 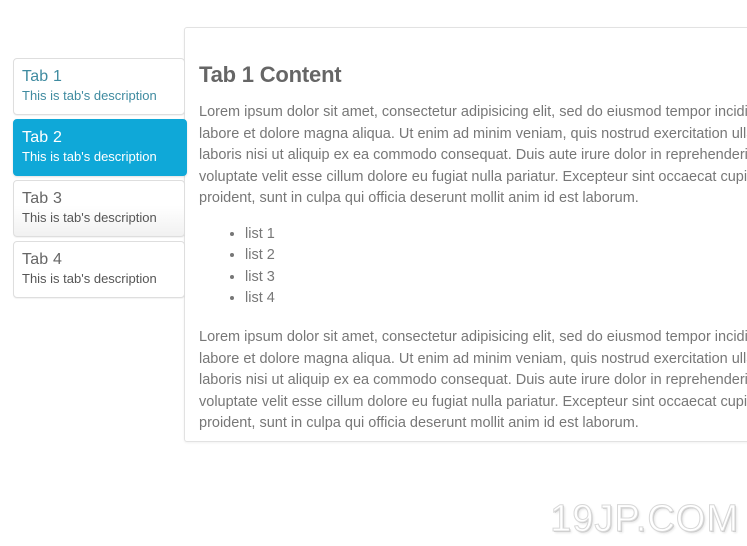 What do you see at coordinates (496, 298) in the screenshot?
I see `list-item: list 4` at bounding box center [496, 298].